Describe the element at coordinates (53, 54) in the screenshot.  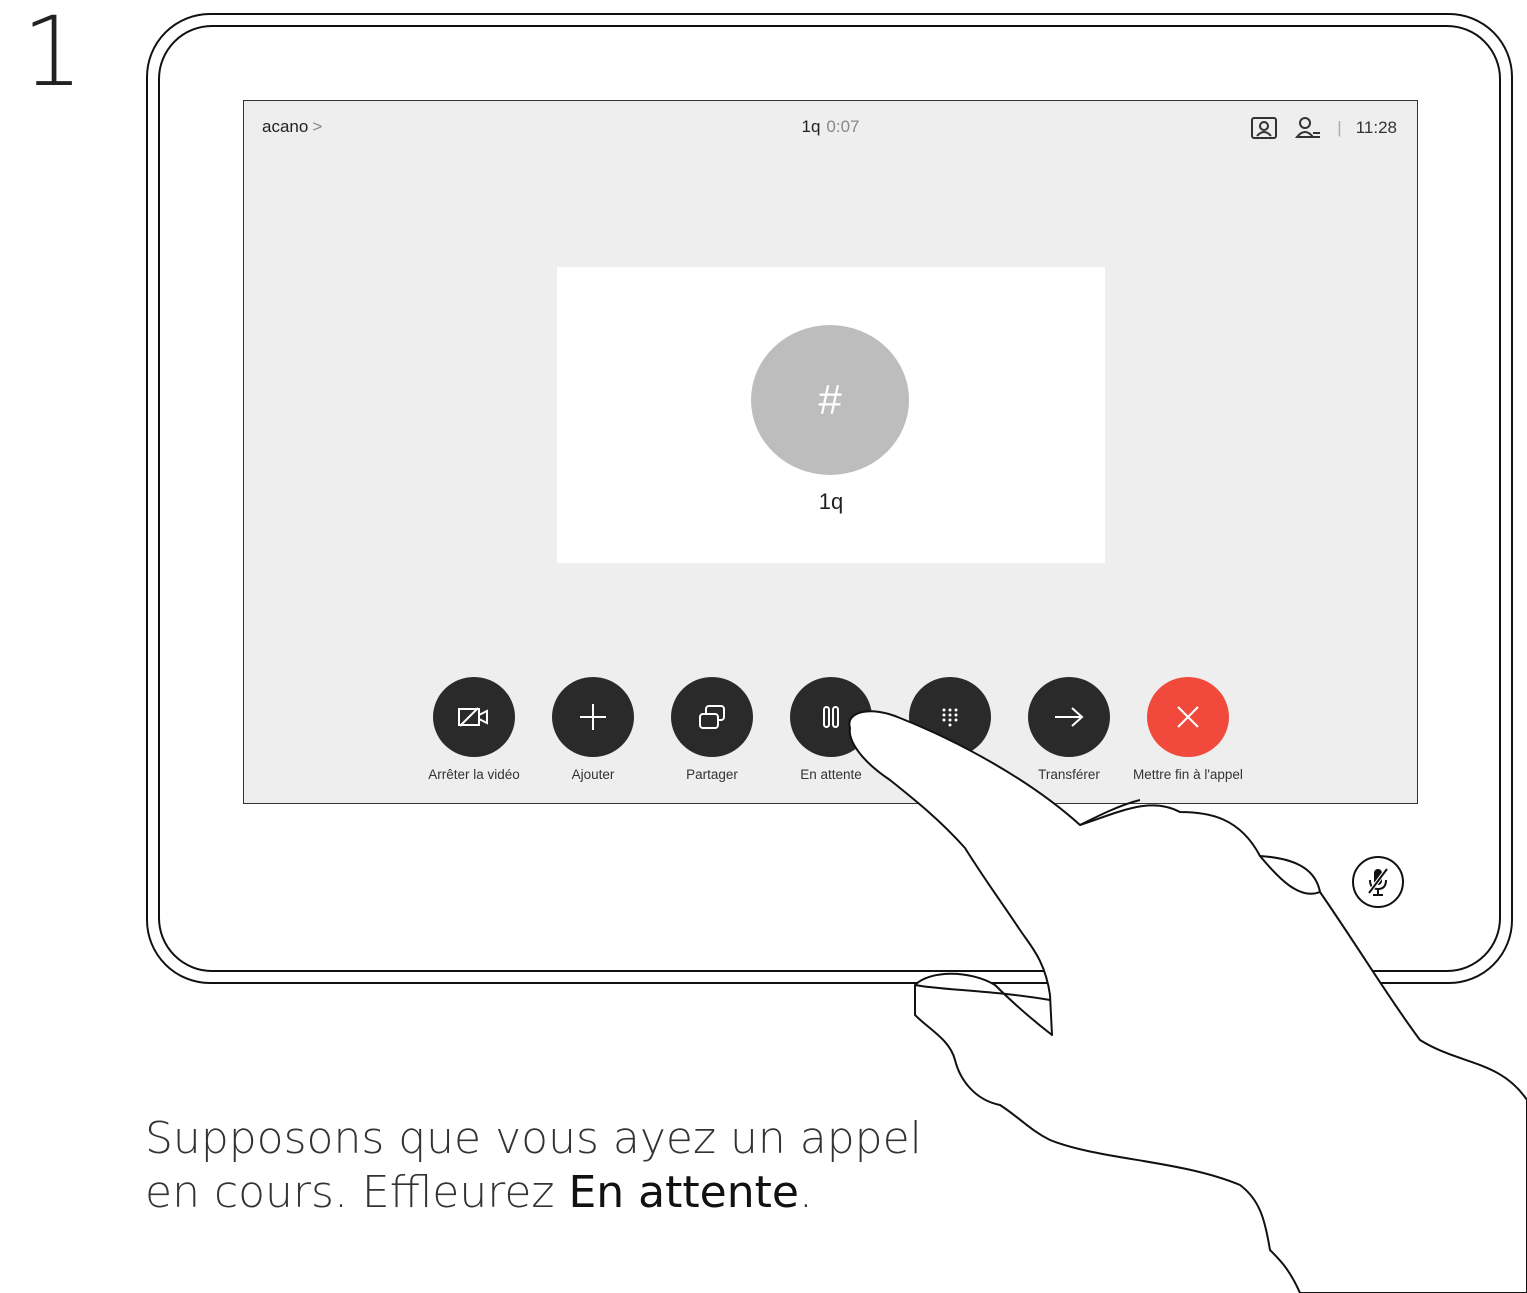
I see `step-number: 1` at that location.